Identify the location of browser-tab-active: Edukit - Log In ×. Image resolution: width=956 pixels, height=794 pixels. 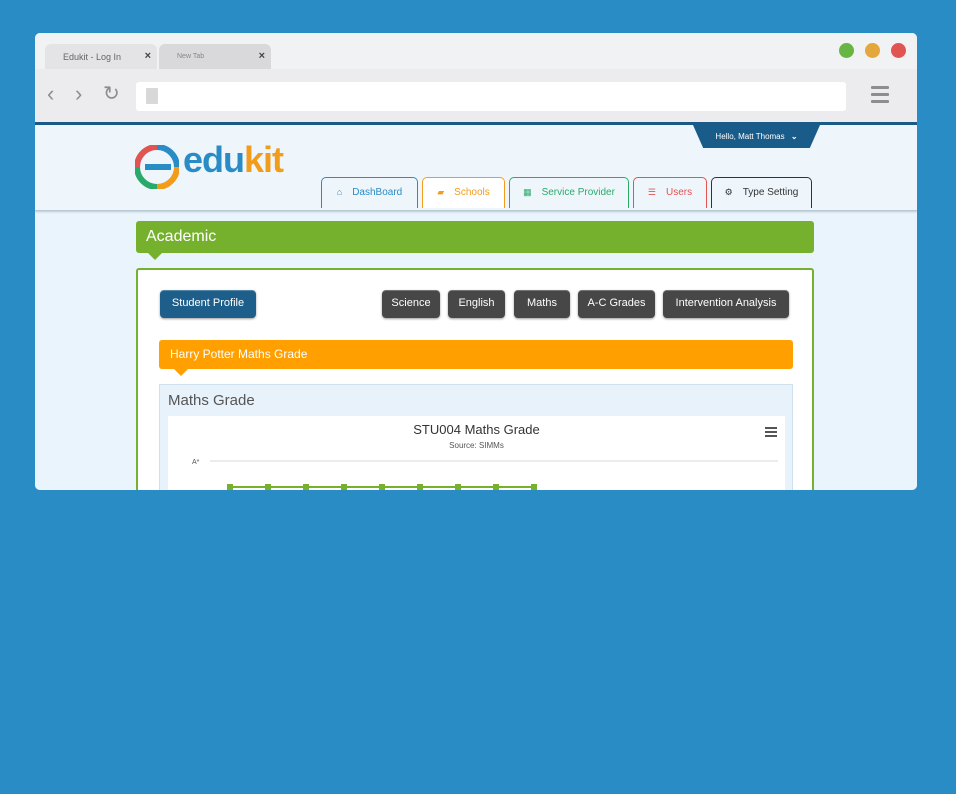
(101, 56).